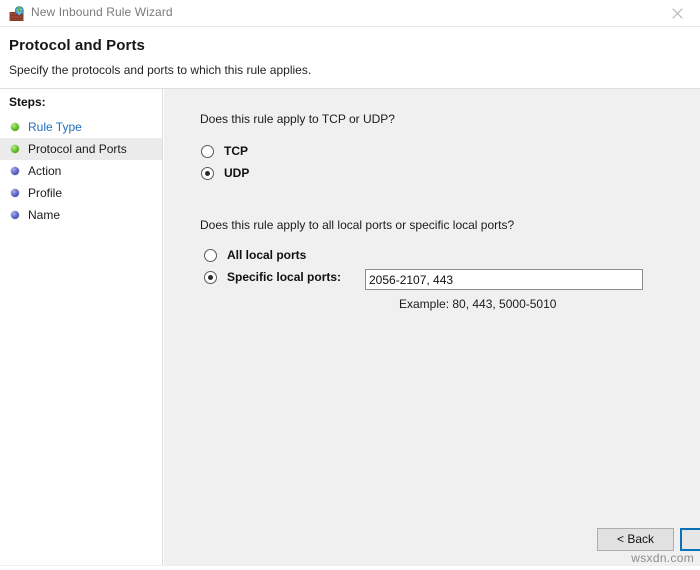 The width and height of the screenshot is (700, 570). What do you see at coordinates (207, 173) in the screenshot?
I see `radio-udp-indicator` at bounding box center [207, 173].